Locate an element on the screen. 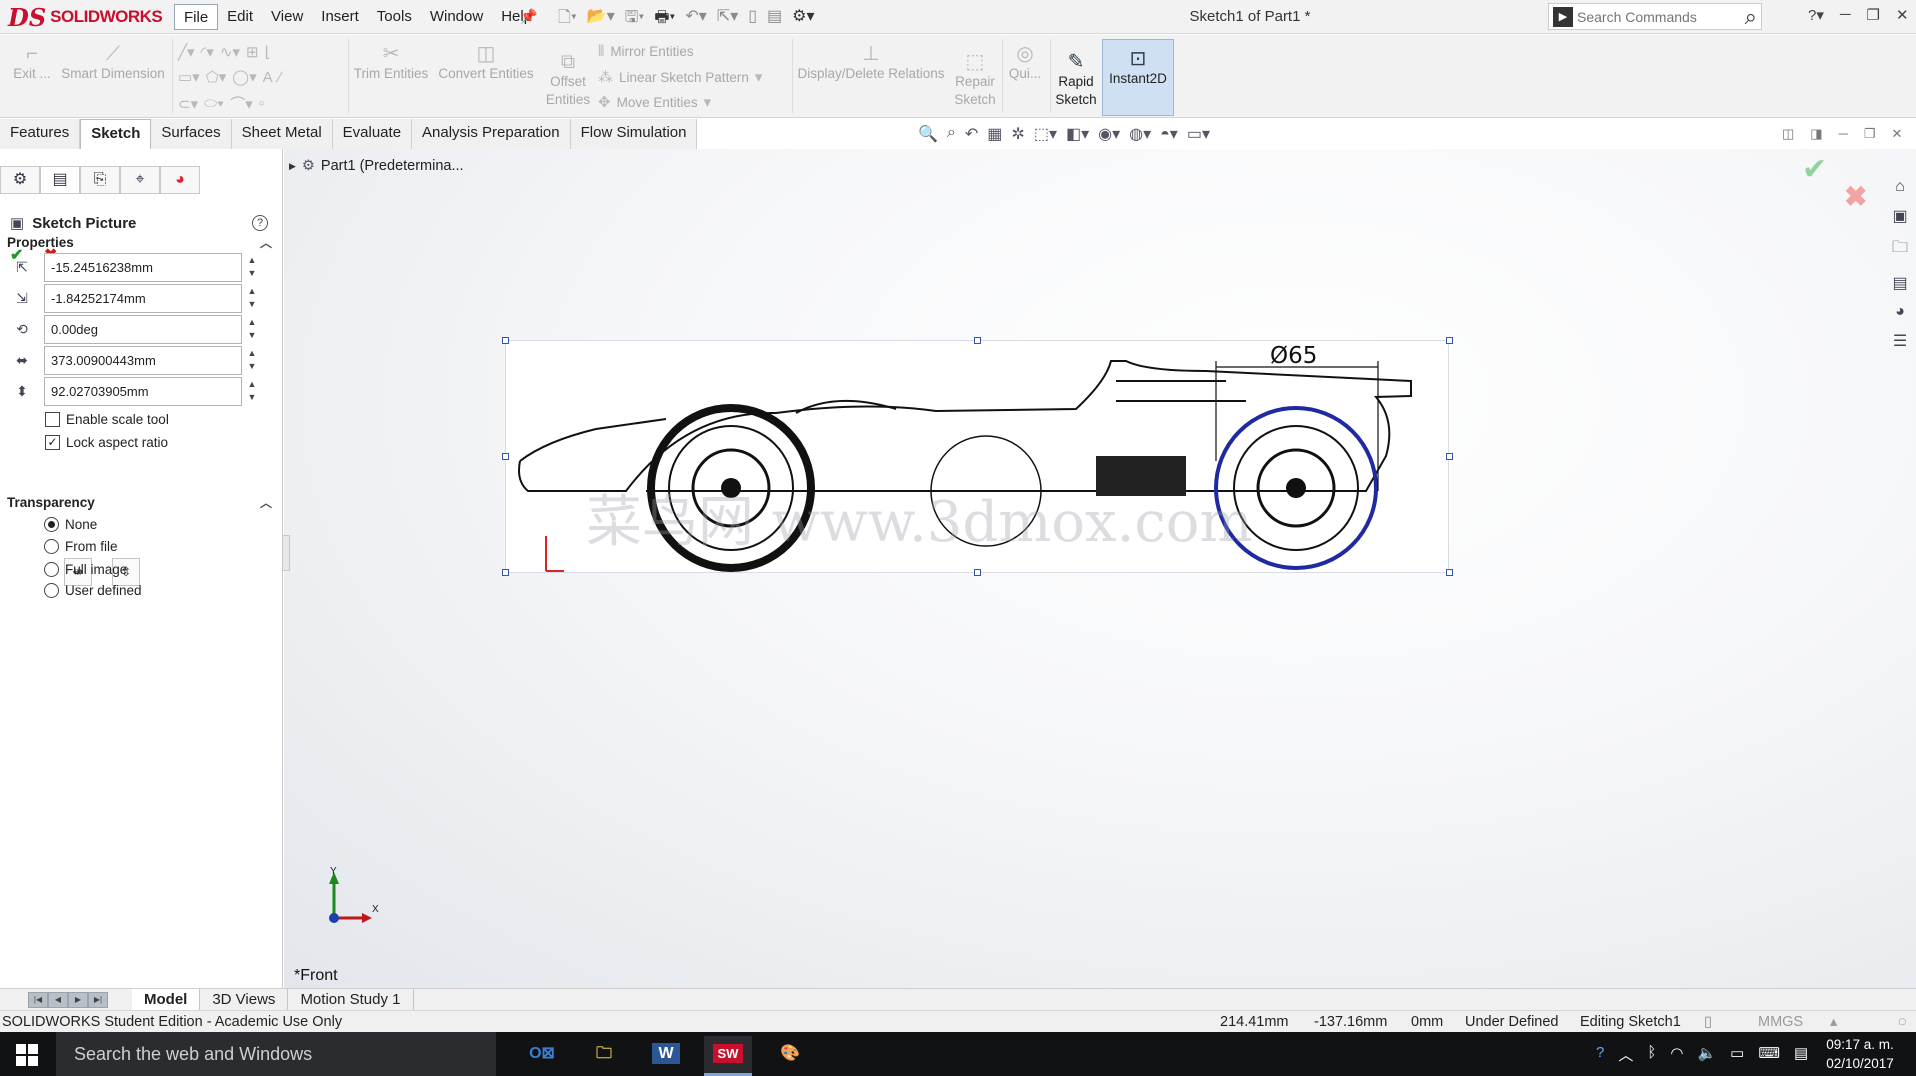 The height and width of the screenshot is (1076, 1916). text-icon: A is located at coordinates (268, 77).